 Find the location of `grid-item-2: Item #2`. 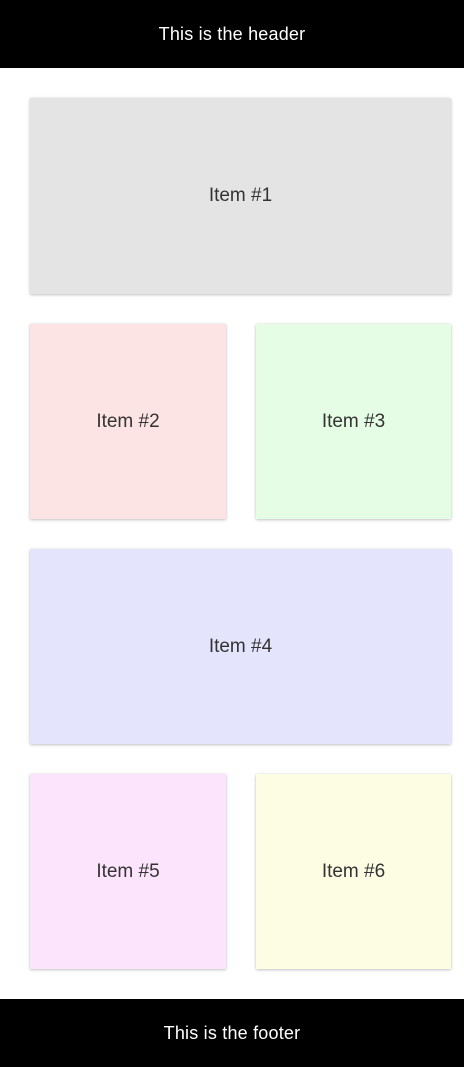

grid-item-2: Item #2 is located at coordinates (128, 421).